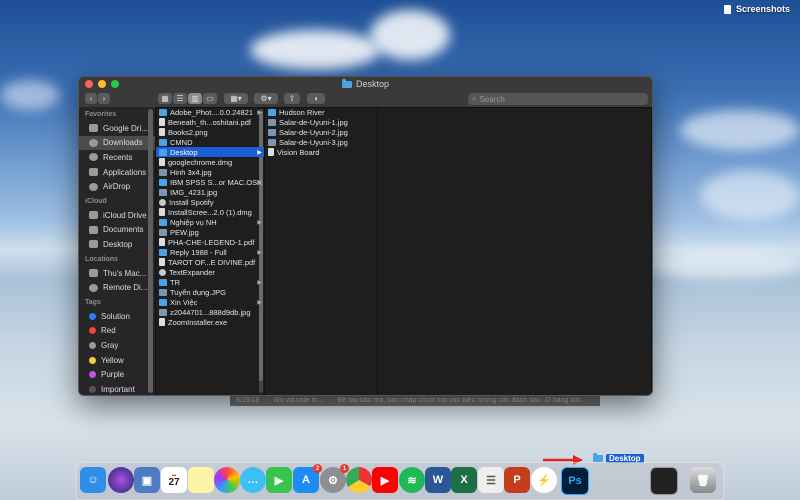 Image resolution: width=800 pixels, height=500 pixels. I want to click on word-icon: W, so click(438, 480).